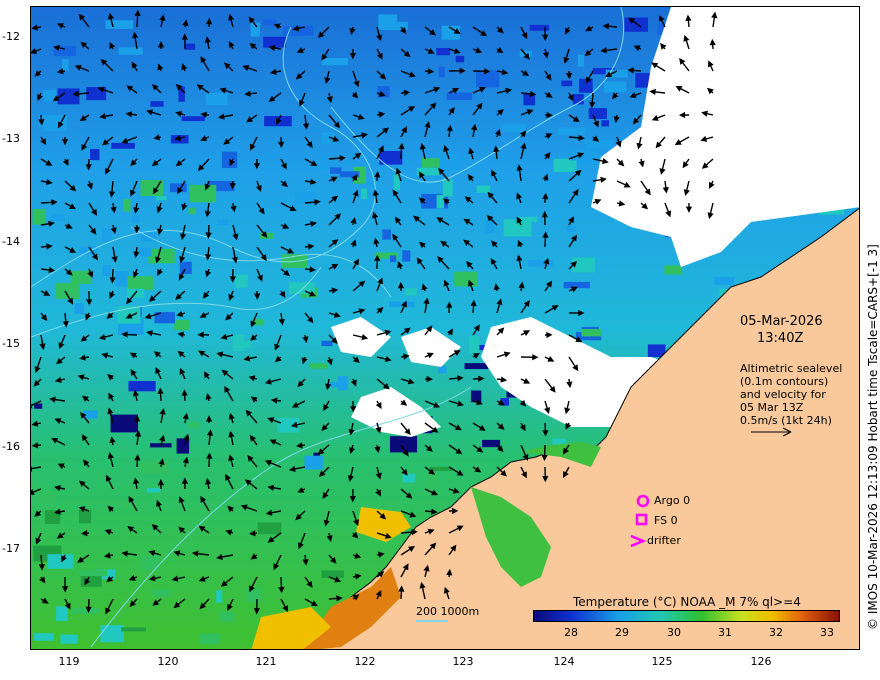  What do you see at coordinates (11, 446) in the screenshot?
I see `y-tick-label: -16` at bounding box center [11, 446].